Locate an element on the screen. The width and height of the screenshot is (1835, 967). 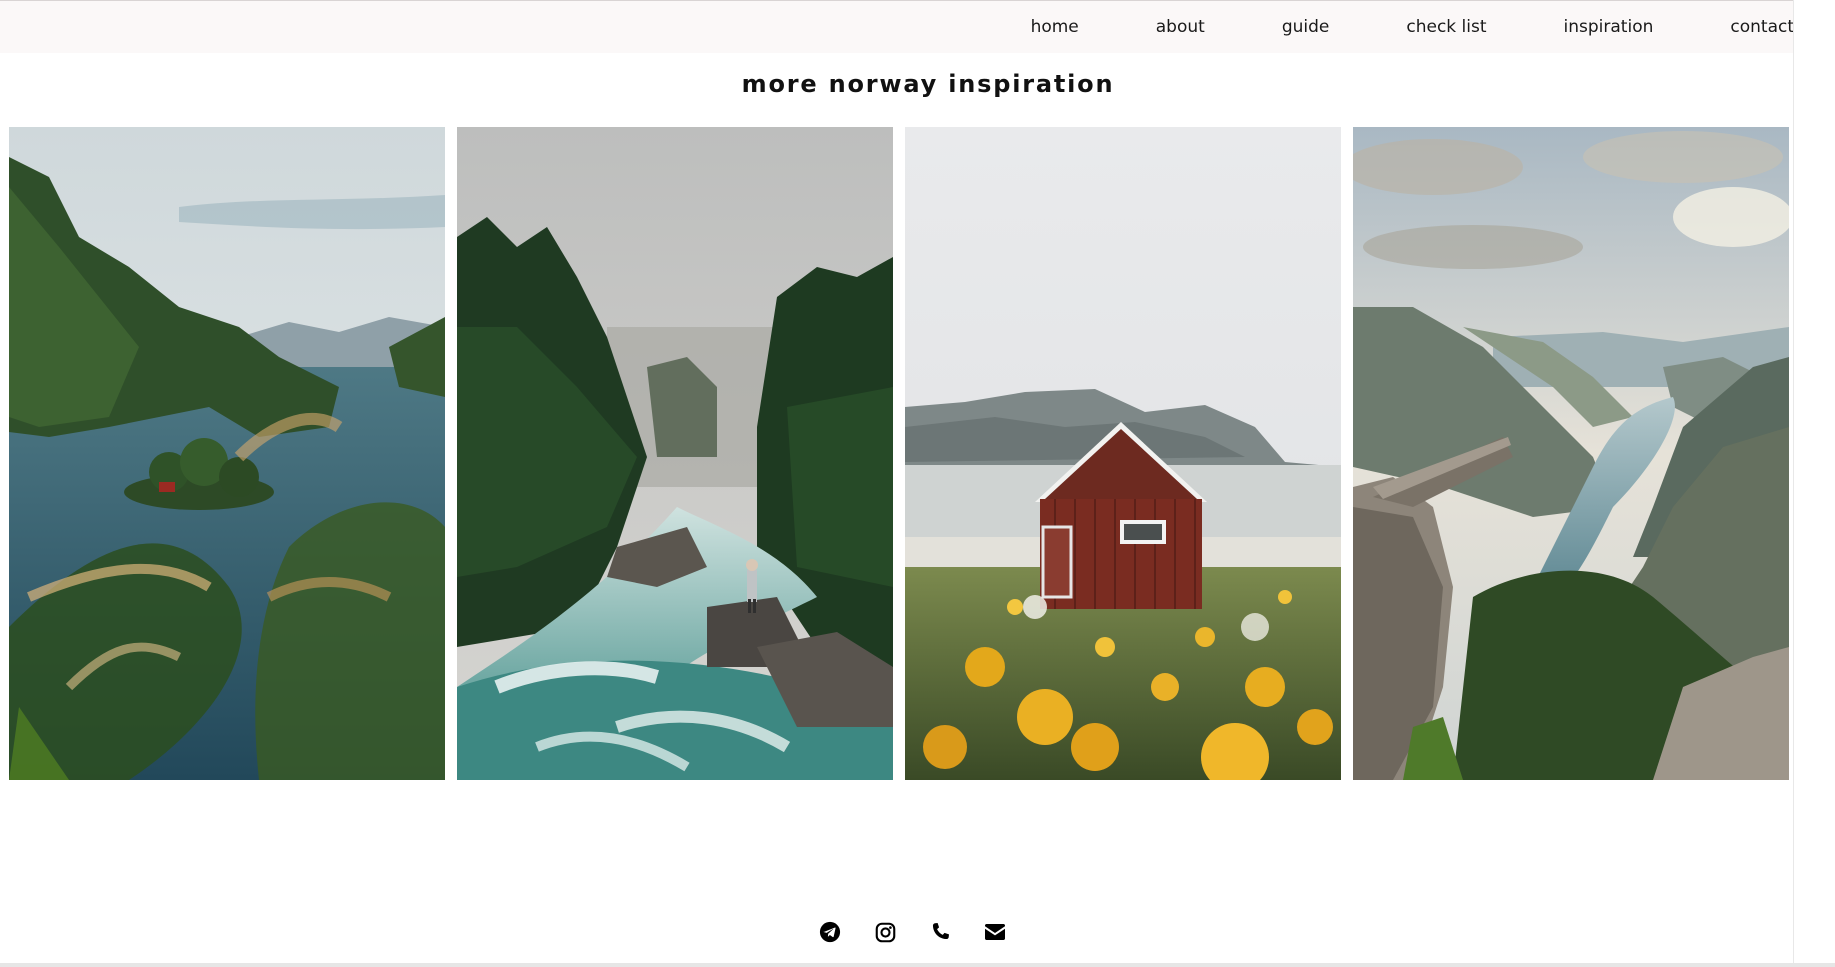
social-links is located at coordinates (912, 932).